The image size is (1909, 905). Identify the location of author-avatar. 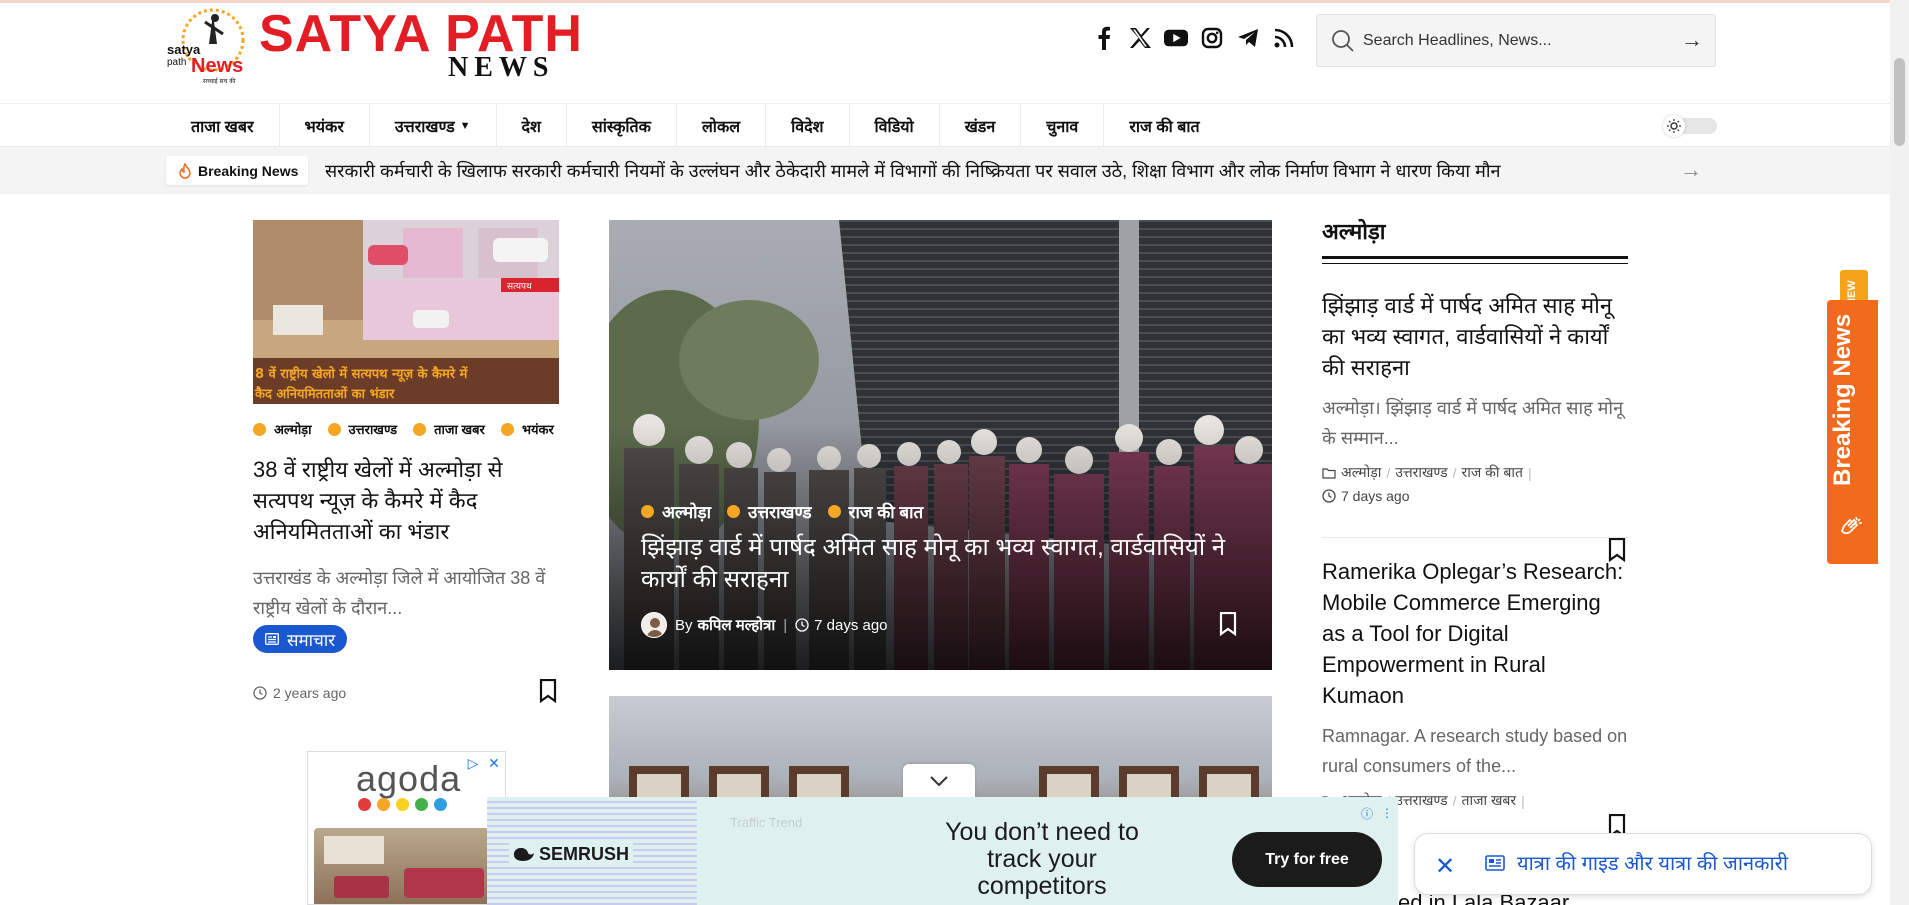
(654, 625).